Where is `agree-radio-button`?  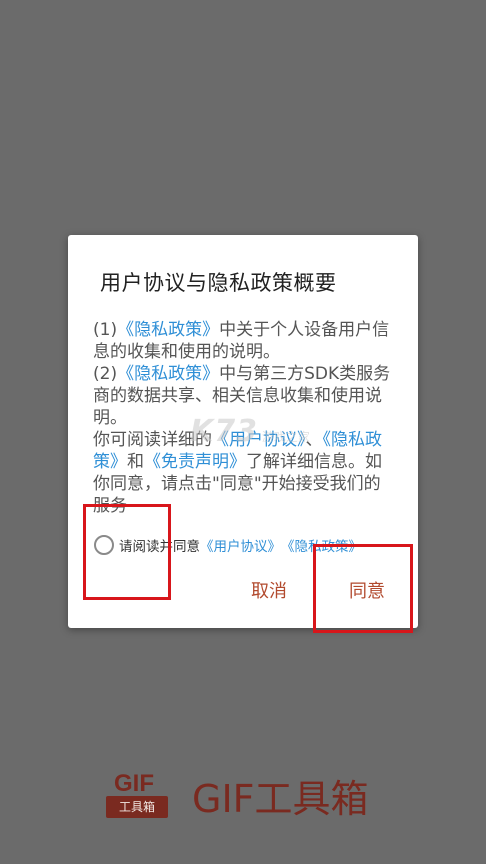
agree-radio-button is located at coordinates (104, 545).